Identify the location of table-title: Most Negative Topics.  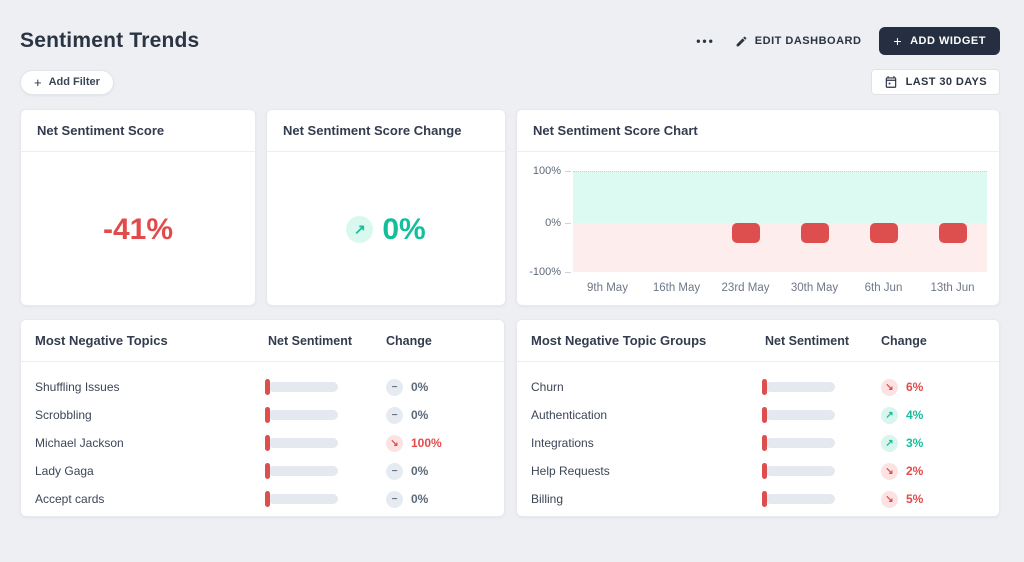
(101, 340).